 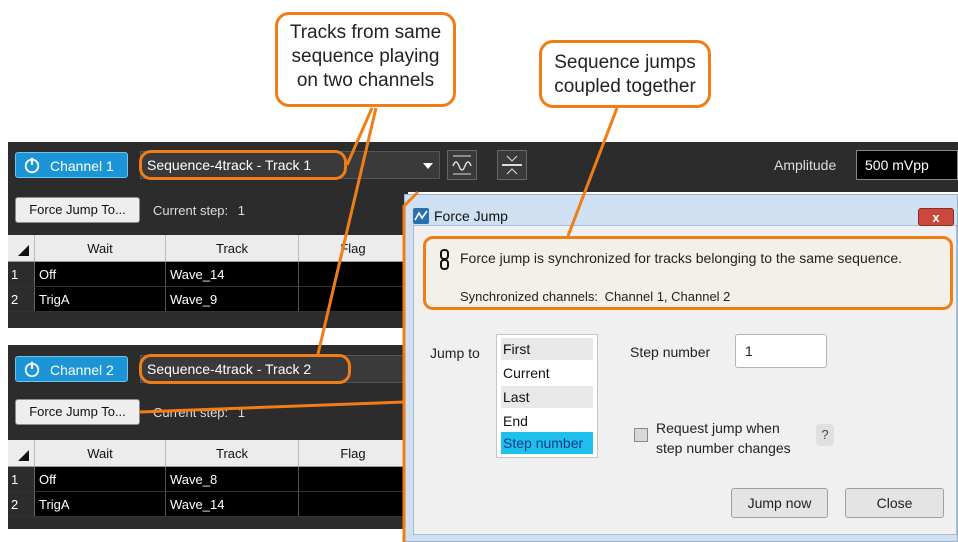 What do you see at coordinates (411, 366) in the screenshot?
I see `dialog-bracket` at bounding box center [411, 366].